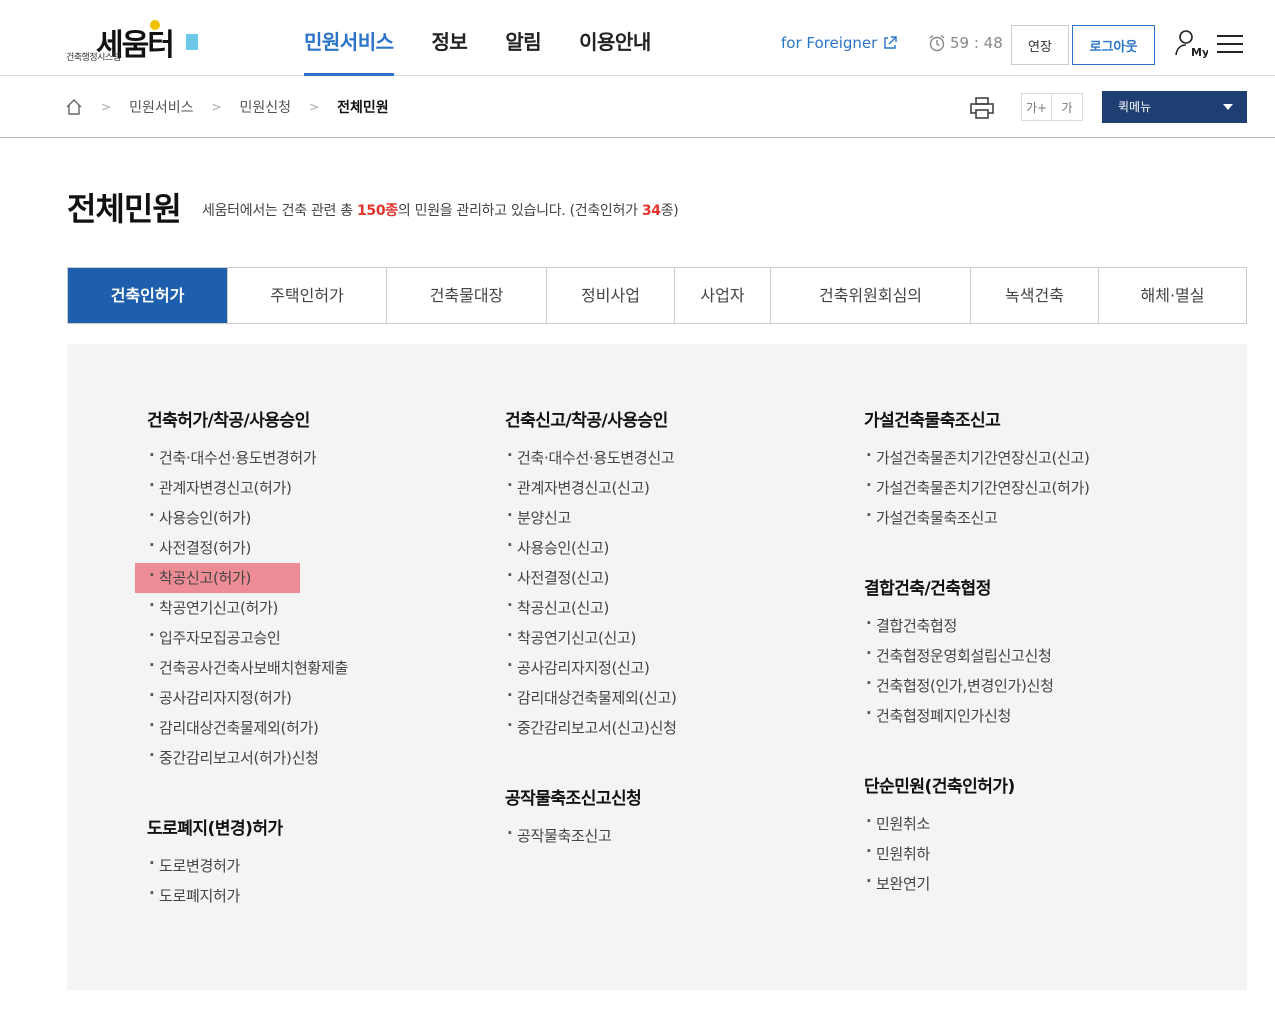 The height and width of the screenshot is (1020, 1275). I want to click on tab-green-building: 녹색건축, so click(1035, 295).